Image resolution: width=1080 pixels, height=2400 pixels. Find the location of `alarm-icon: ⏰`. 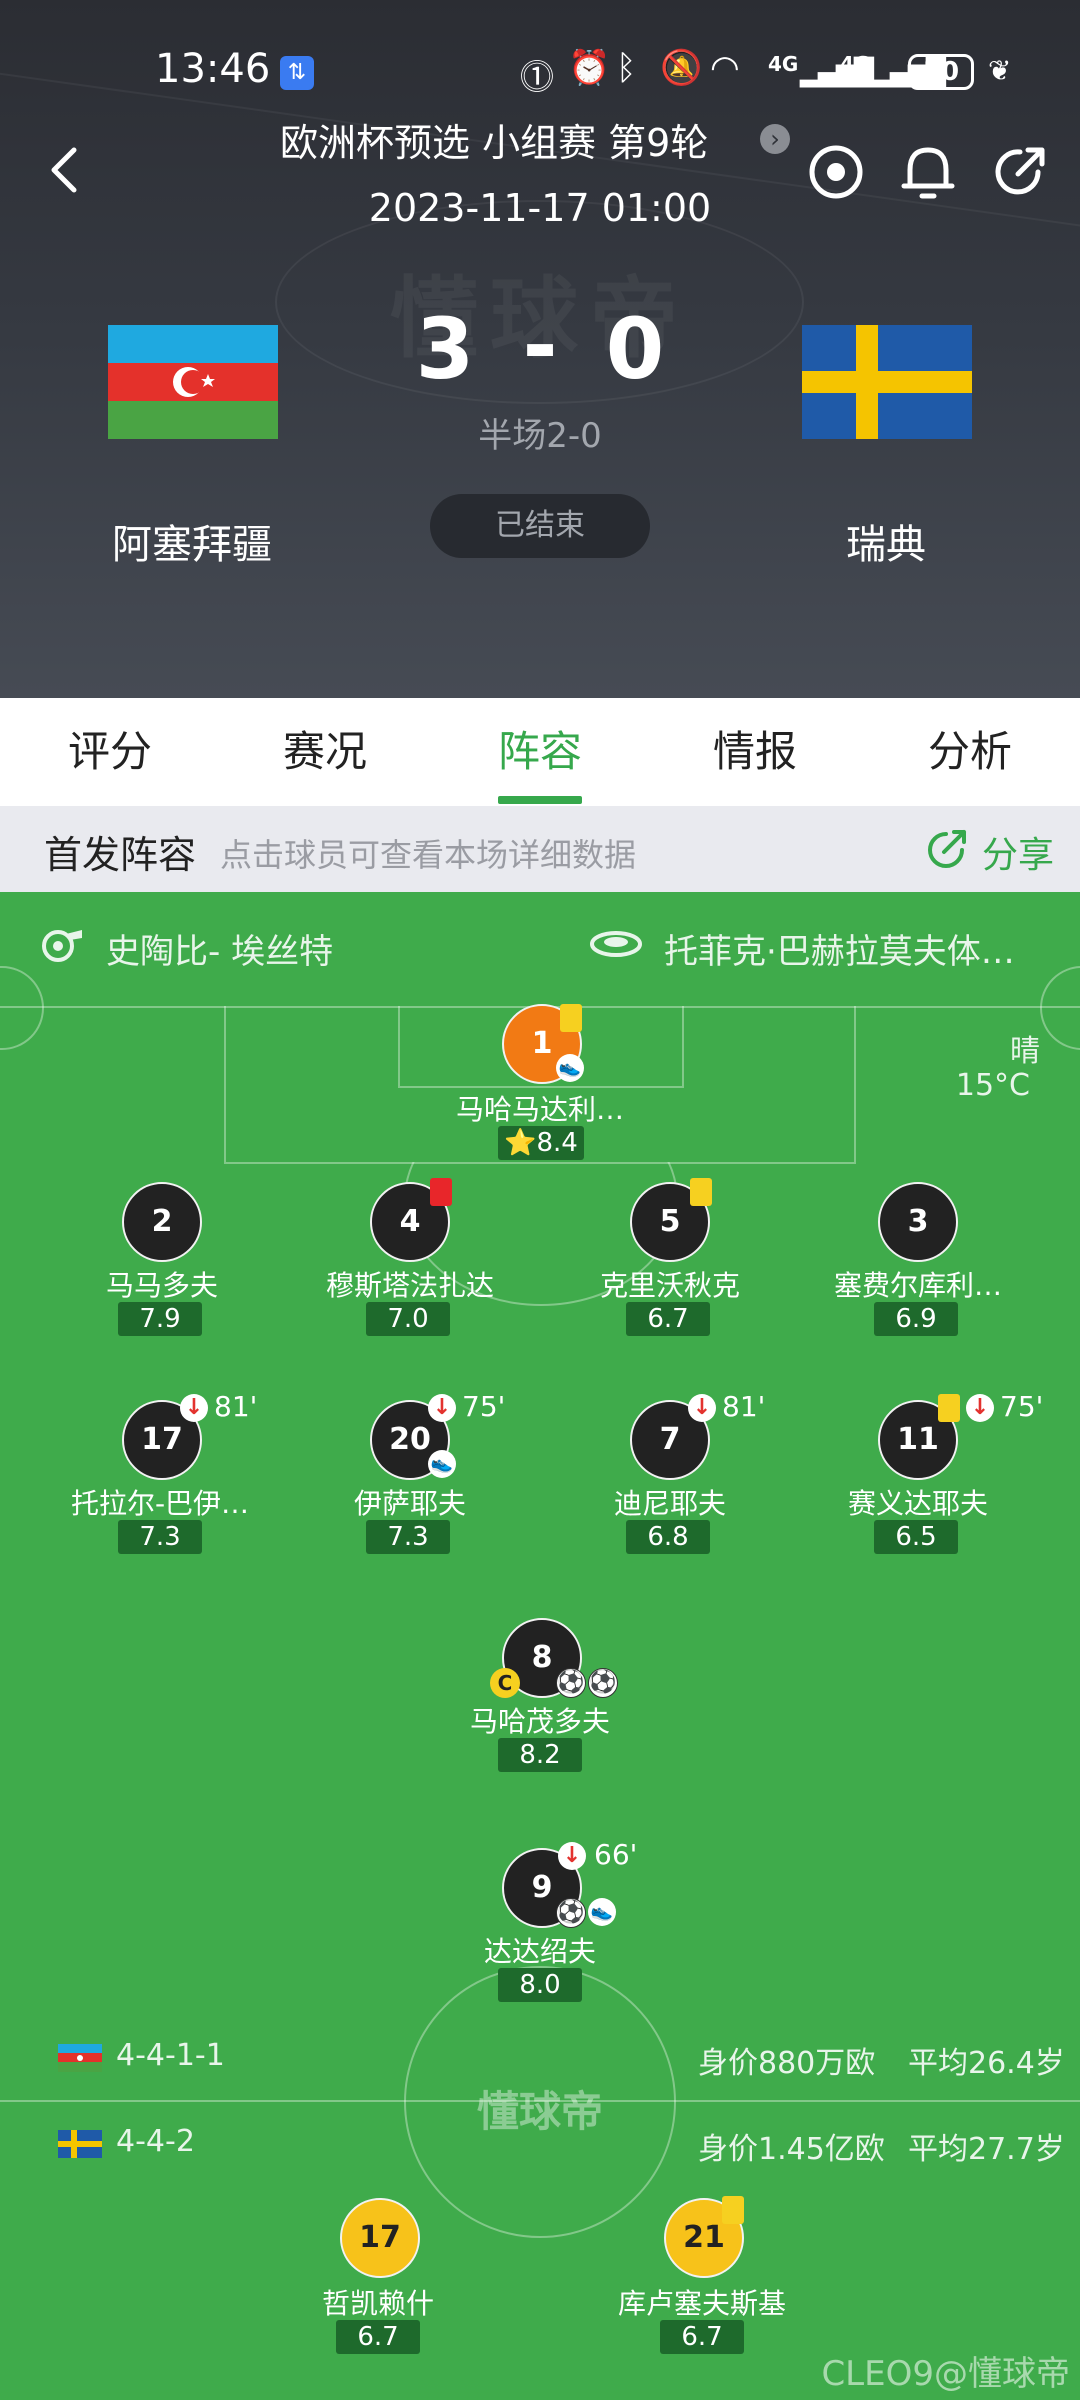

alarm-icon: ⏰ is located at coordinates (589, 68).